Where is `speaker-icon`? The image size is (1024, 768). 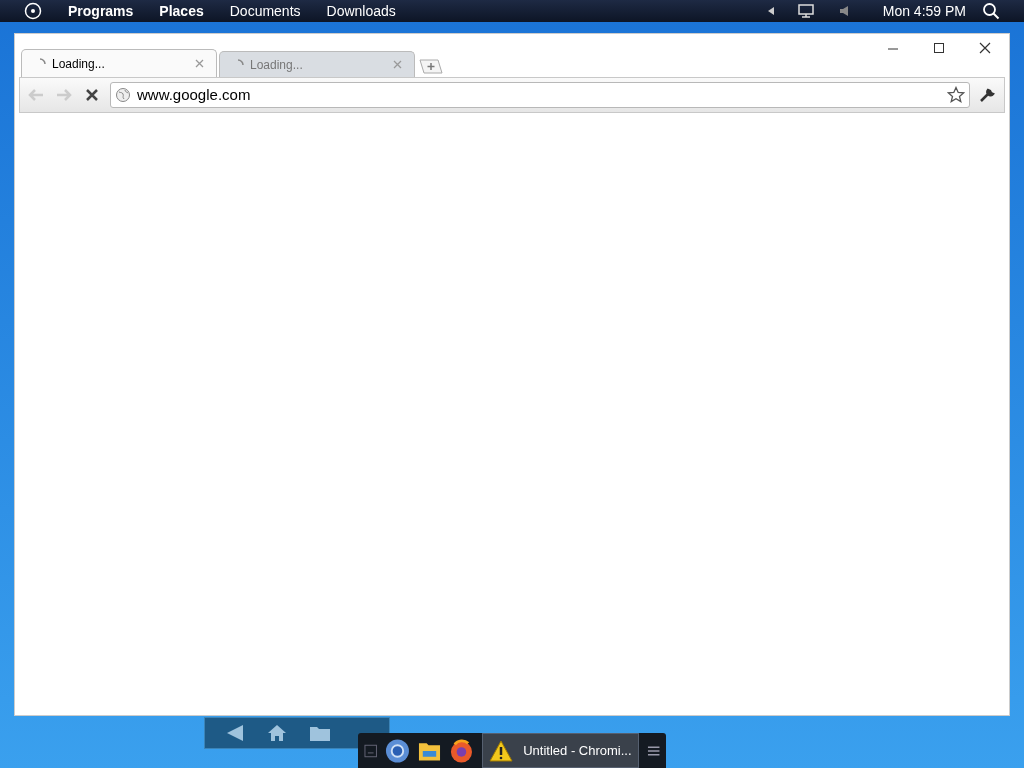 speaker-icon is located at coordinates (843, 11).